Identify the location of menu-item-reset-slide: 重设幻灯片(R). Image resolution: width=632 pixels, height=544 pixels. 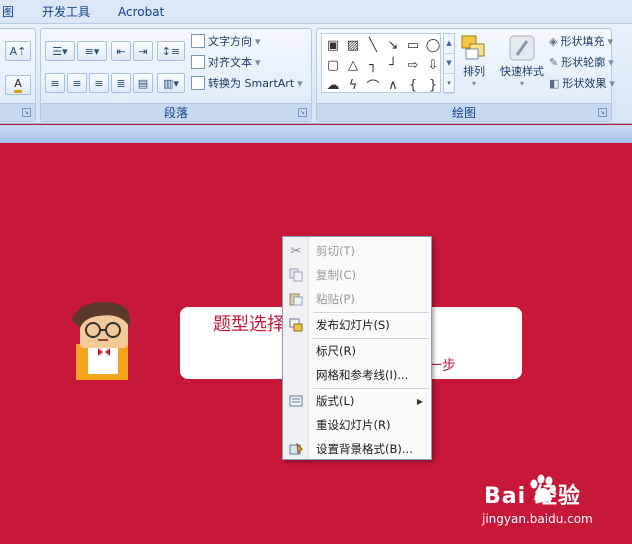
(357, 425).